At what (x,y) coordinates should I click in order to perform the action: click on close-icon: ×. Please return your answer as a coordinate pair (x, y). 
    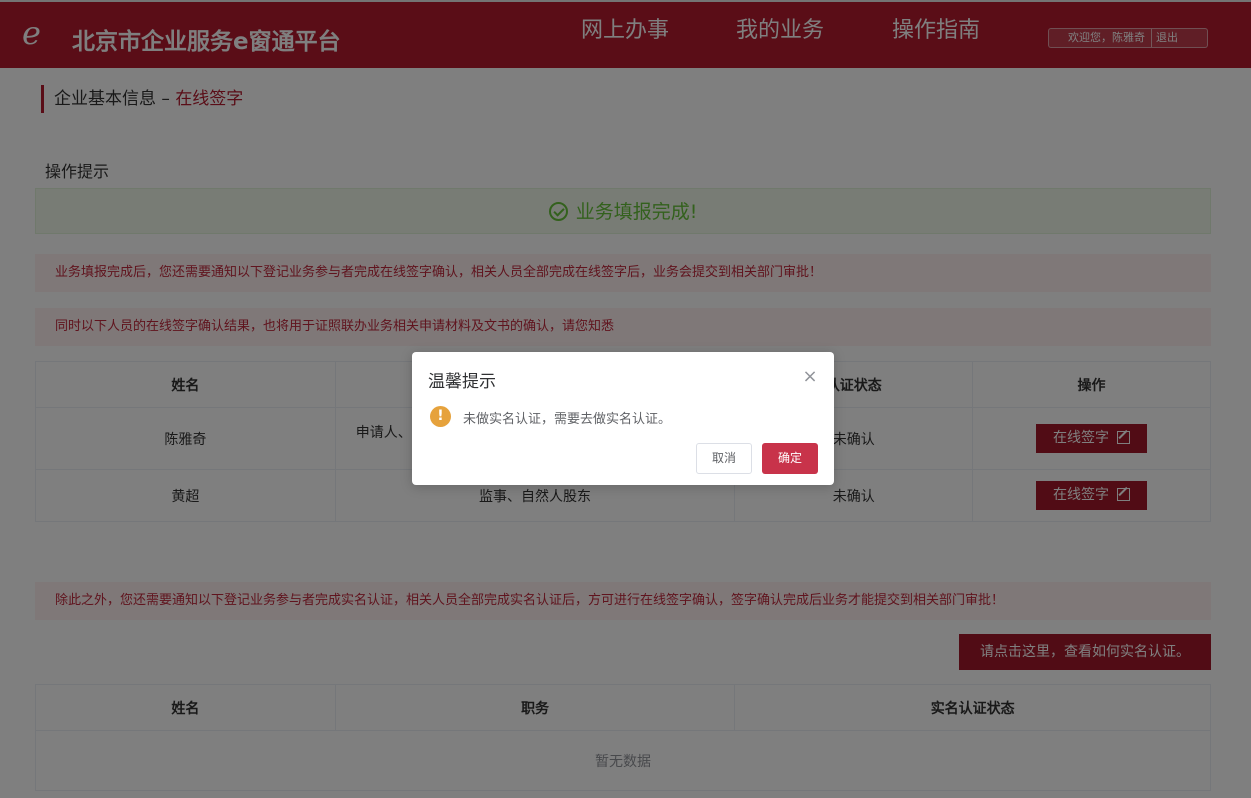
    Looking at the image, I should click on (810, 377).